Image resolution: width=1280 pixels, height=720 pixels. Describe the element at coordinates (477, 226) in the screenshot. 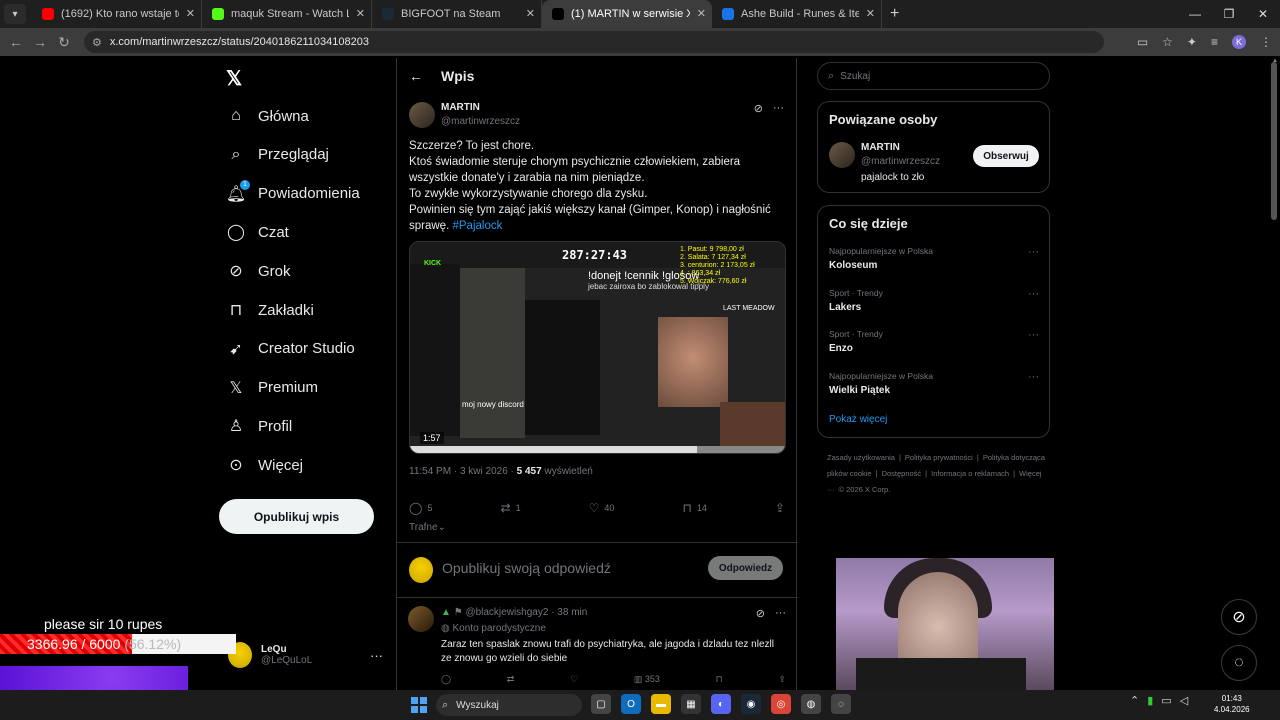

I see `hashtag-link: #Pajalock` at that location.